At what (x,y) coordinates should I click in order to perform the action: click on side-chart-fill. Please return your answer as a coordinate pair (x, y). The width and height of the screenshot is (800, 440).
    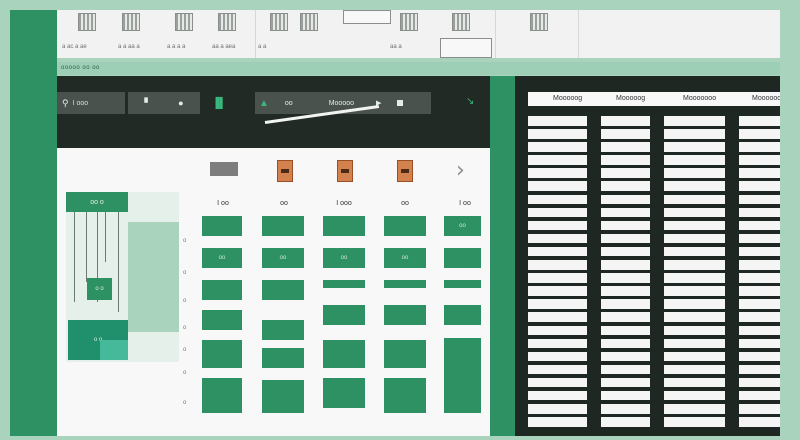
    Looking at the image, I should click on (153, 277).